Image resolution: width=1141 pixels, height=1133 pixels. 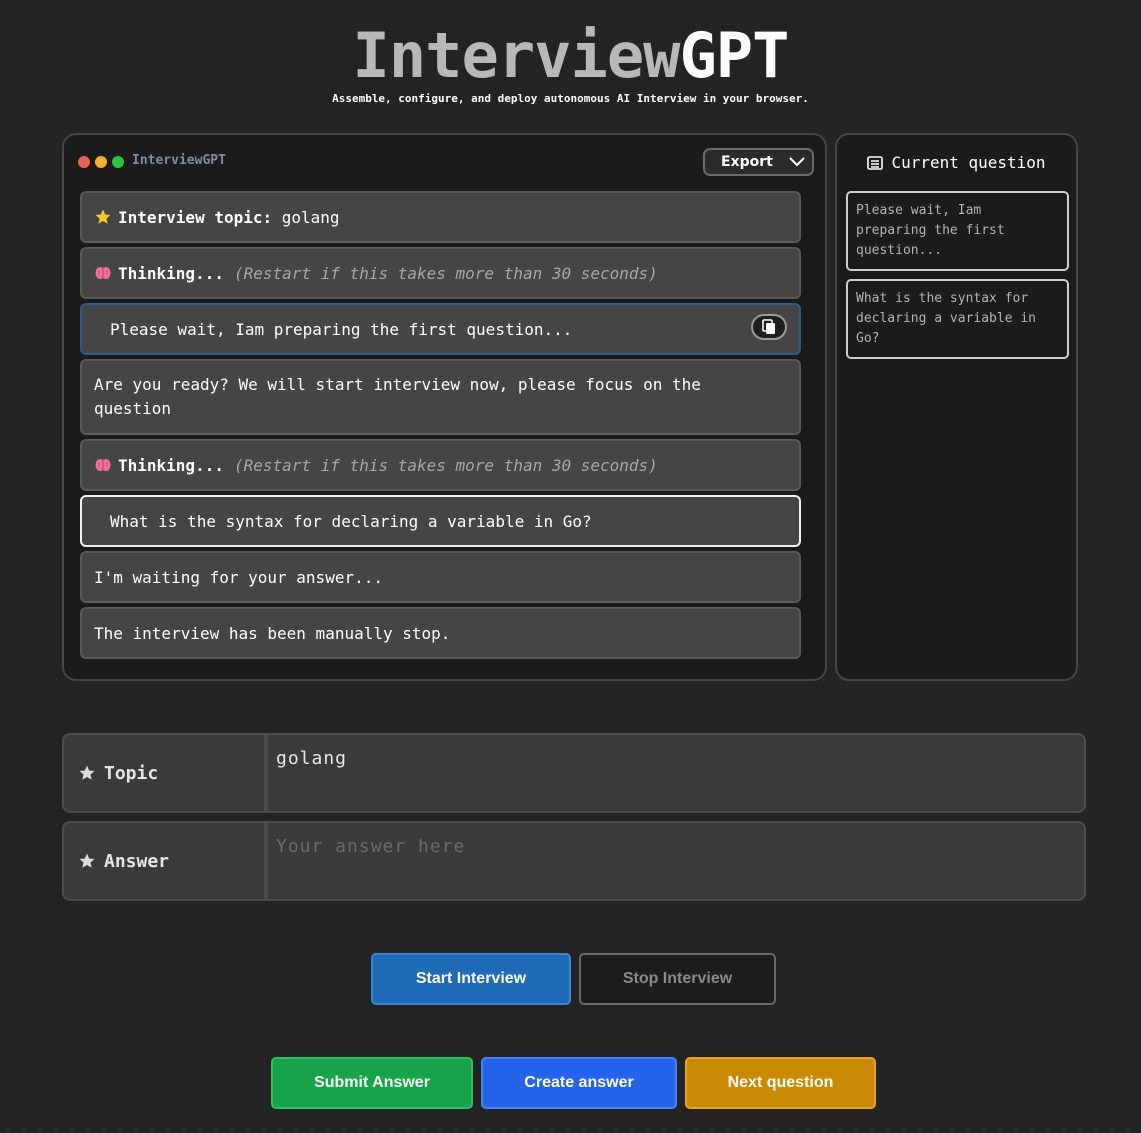 I want to click on next-question-button: Next question, so click(x=780, y=1083).